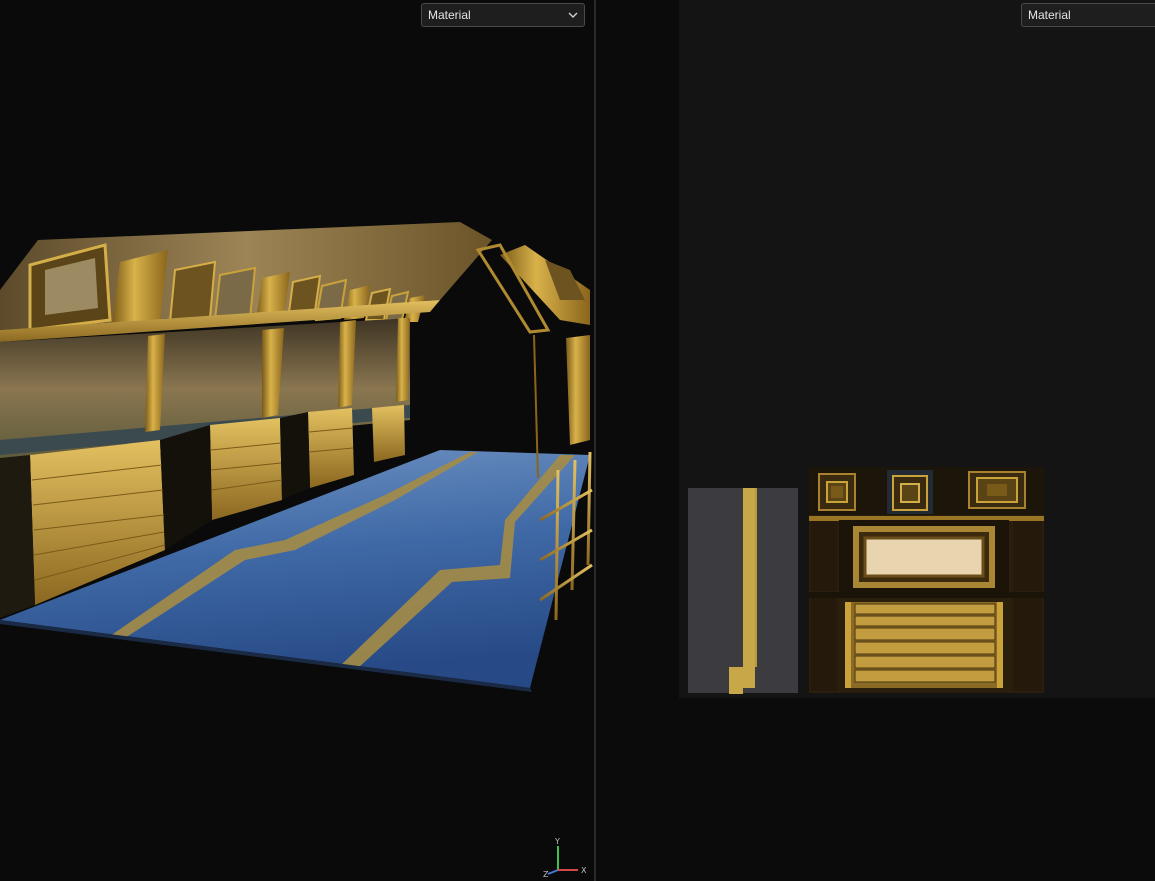 The height and width of the screenshot is (881, 1155). Describe the element at coordinates (1088, 15) in the screenshot. I see `uv-shading-dropdown: Material` at that location.